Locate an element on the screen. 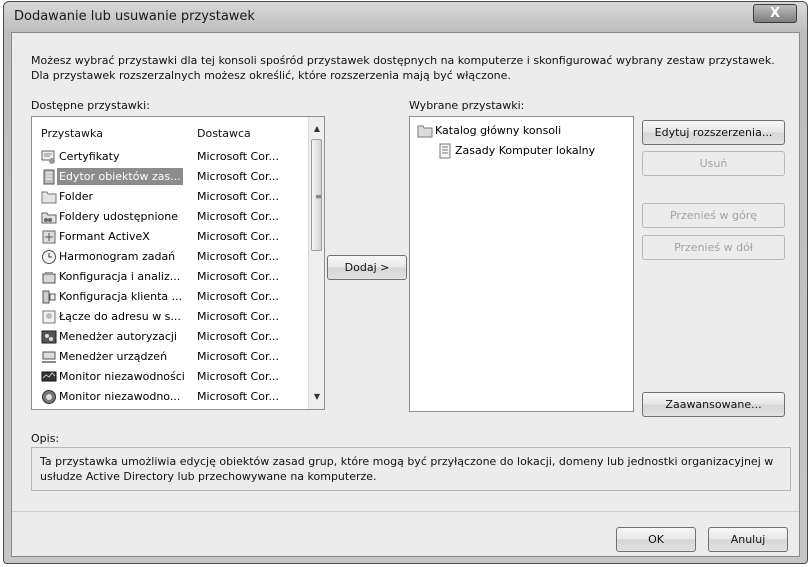 The image size is (811, 567). authorization-icon is located at coordinates (49, 337).